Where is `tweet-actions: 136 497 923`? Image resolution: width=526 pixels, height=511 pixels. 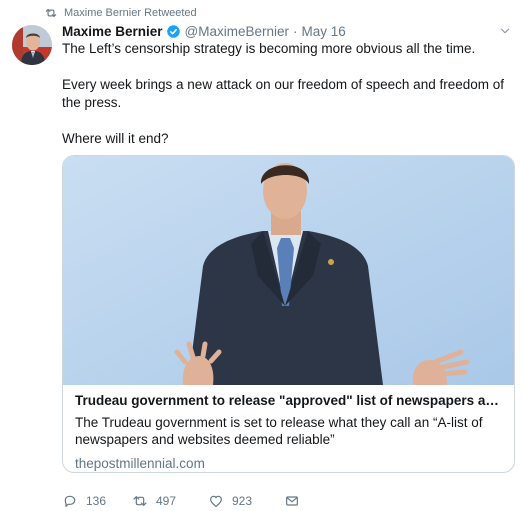
tweet-actions: 136 497 923 is located at coordinates (185, 501).